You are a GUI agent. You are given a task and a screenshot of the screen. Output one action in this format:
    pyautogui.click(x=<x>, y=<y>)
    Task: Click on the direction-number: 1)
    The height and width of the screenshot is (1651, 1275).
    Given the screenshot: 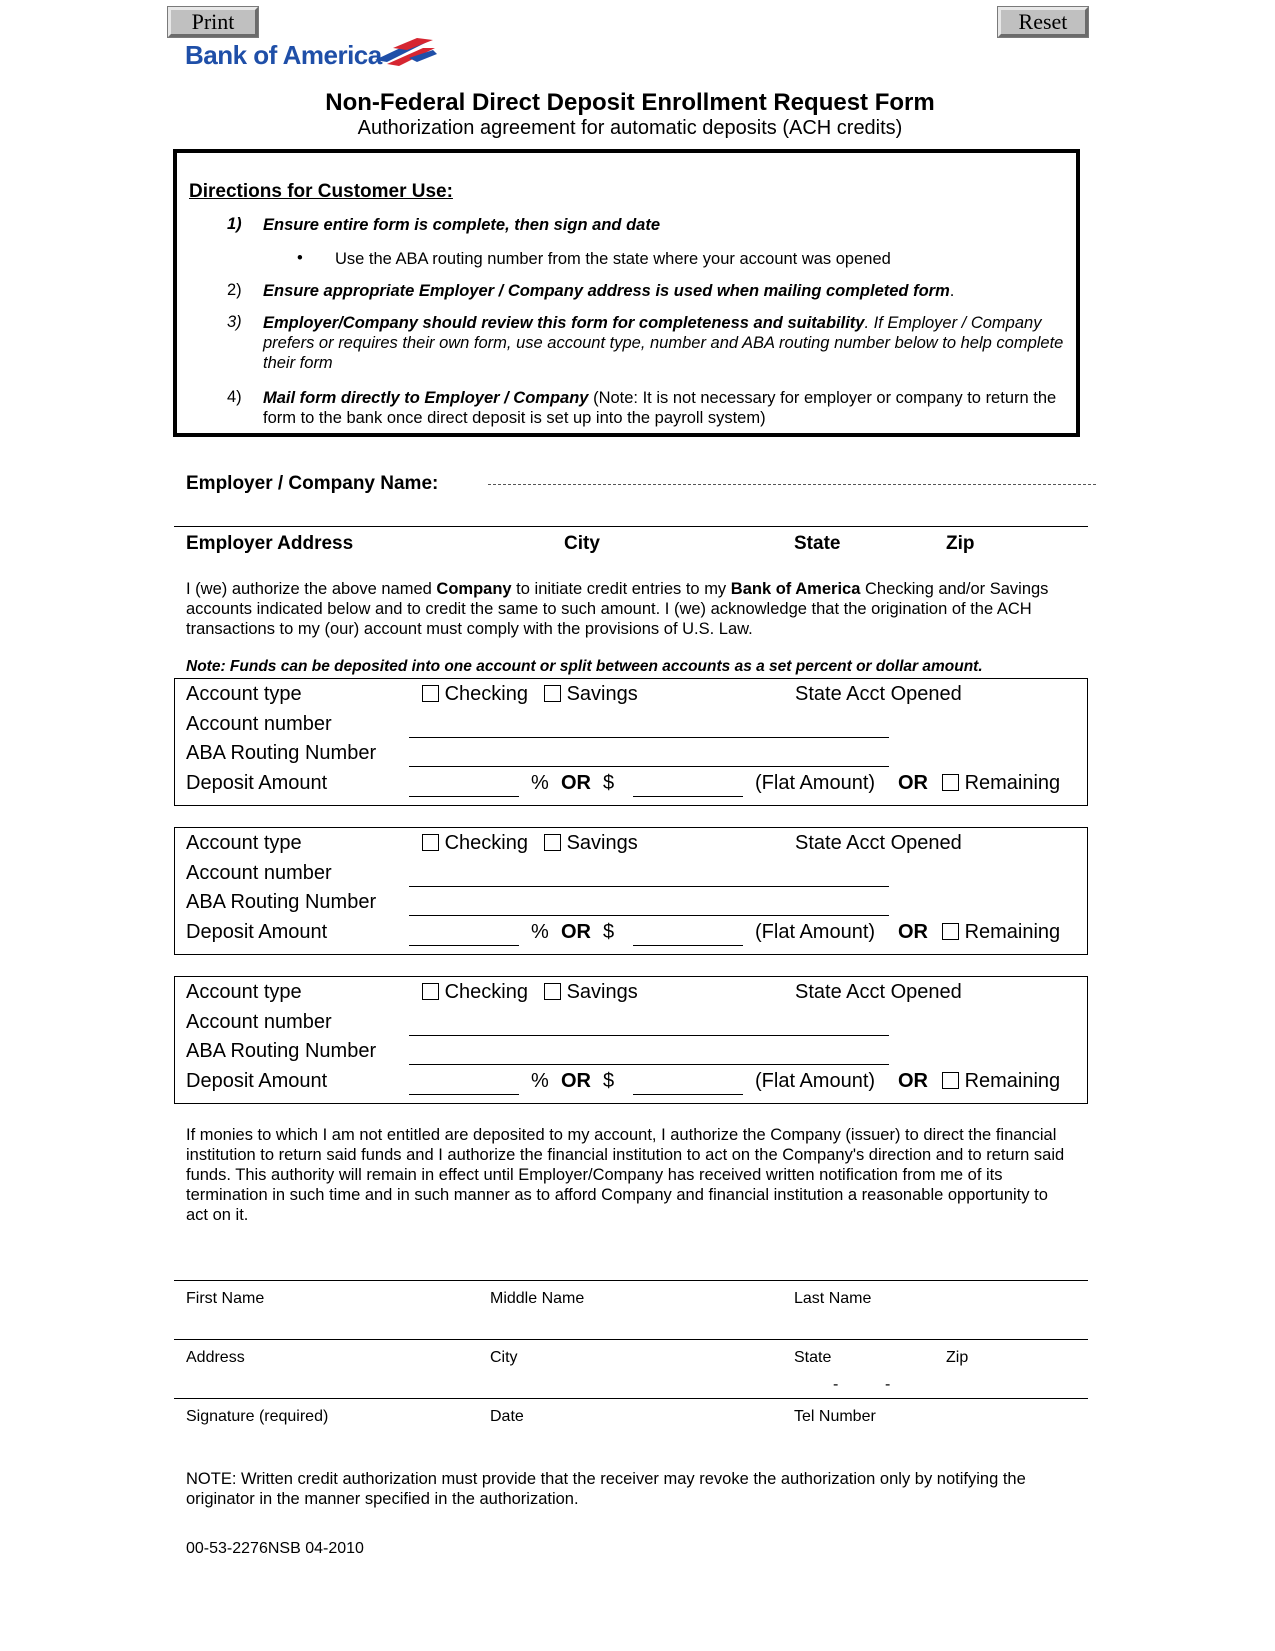 What is the action you would take?
    pyautogui.click(x=234, y=224)
    